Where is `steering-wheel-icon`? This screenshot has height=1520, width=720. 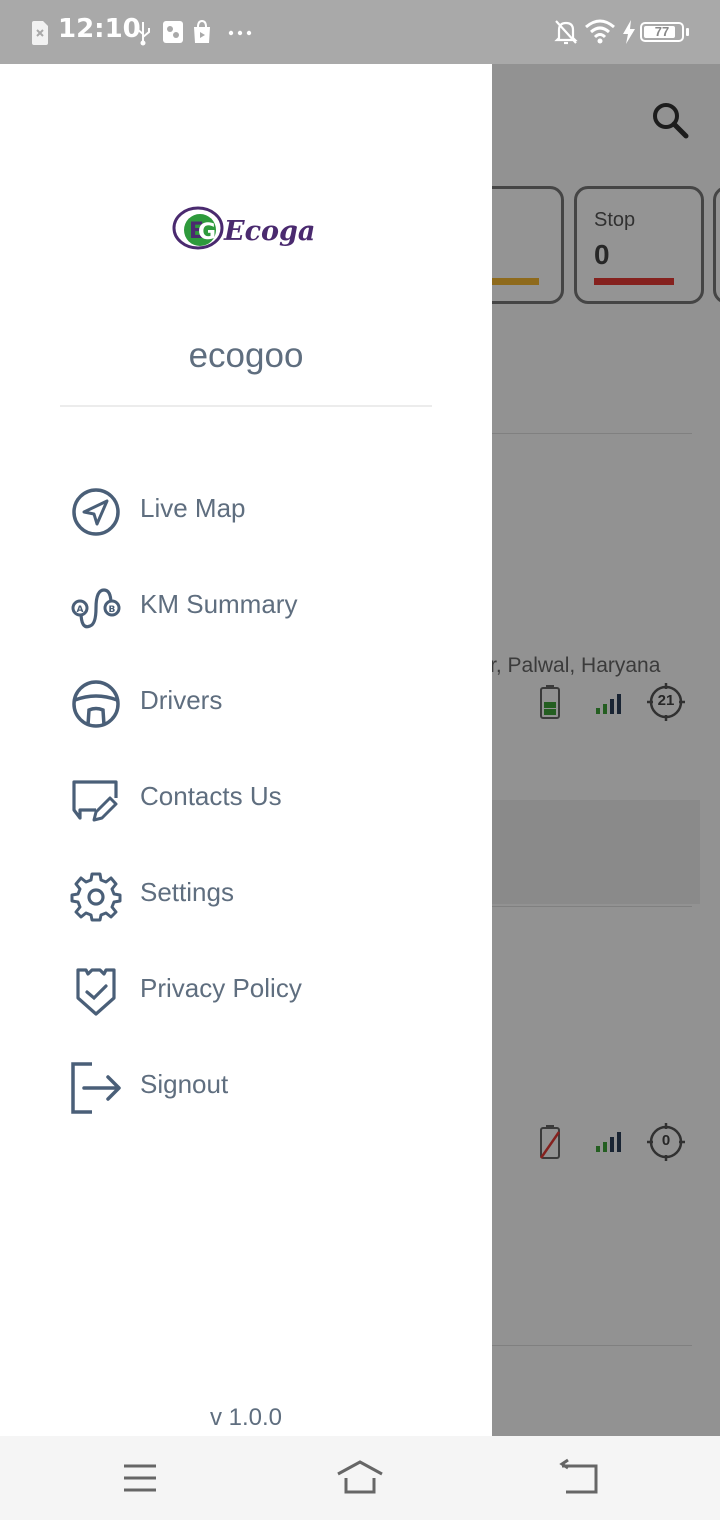
steering-wheel-icon is located at coordinates (96, 704).